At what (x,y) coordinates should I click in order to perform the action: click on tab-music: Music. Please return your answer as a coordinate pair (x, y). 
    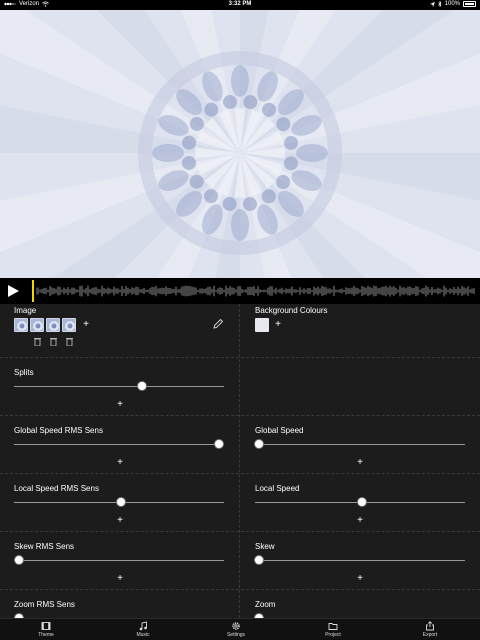
    Looking at the image, I should click on (143, 629).